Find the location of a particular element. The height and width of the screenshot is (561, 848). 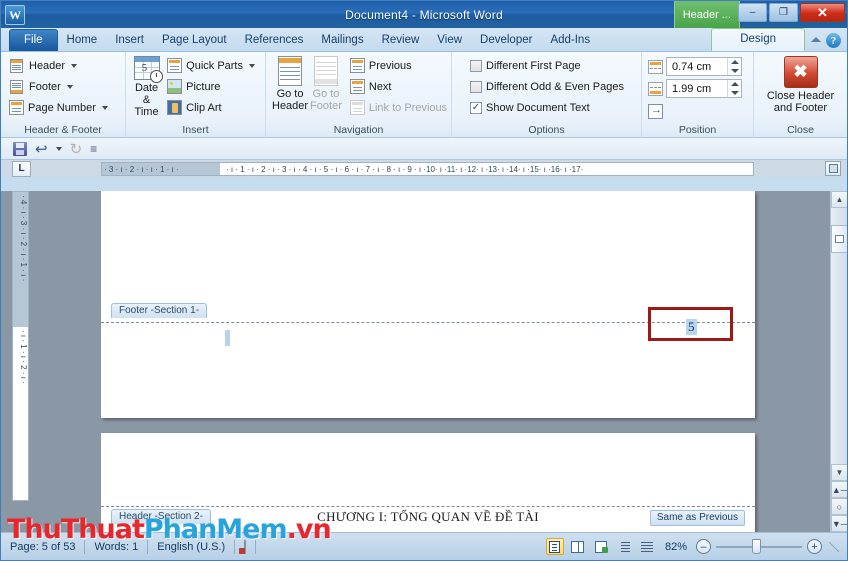

view-web-layout-button is located at coordinates (601, 546).